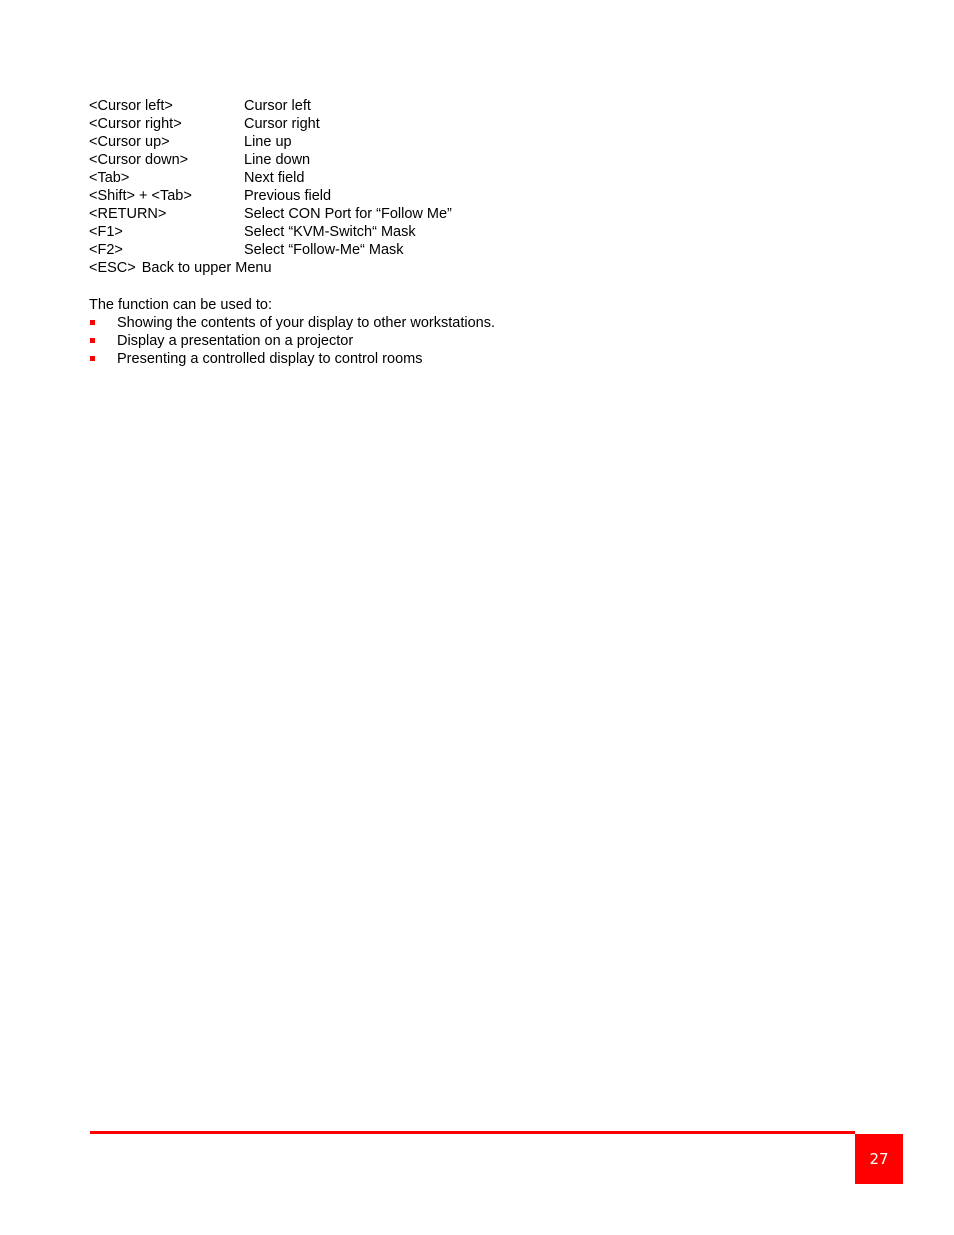  I want to click on key-binding-key: <F2>, so click(106, 250).